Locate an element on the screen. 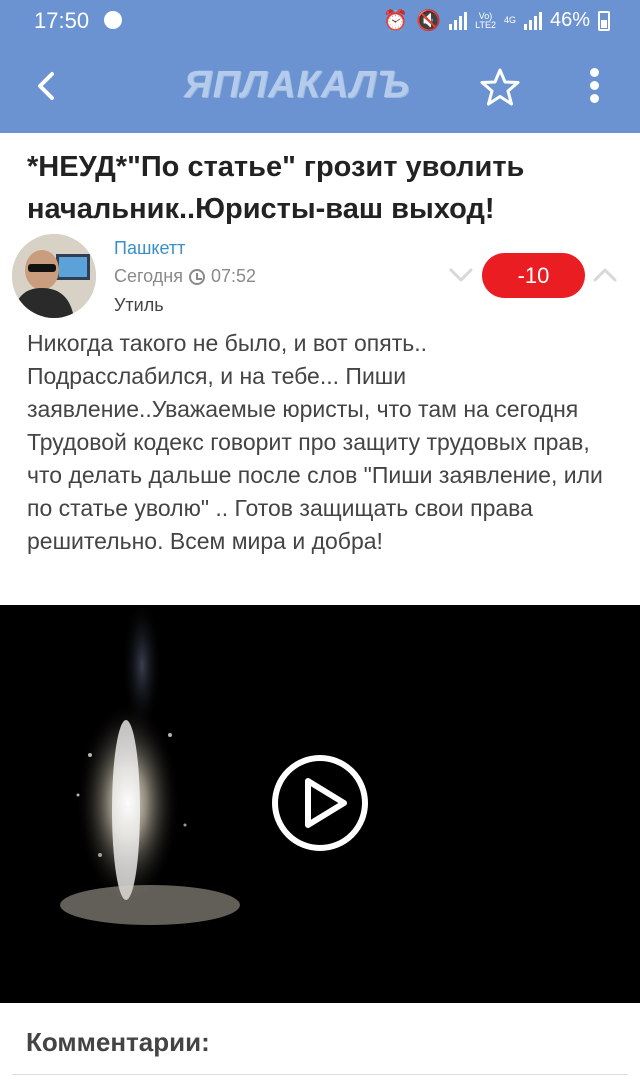  star-icon is located at coordinates (500, 87).